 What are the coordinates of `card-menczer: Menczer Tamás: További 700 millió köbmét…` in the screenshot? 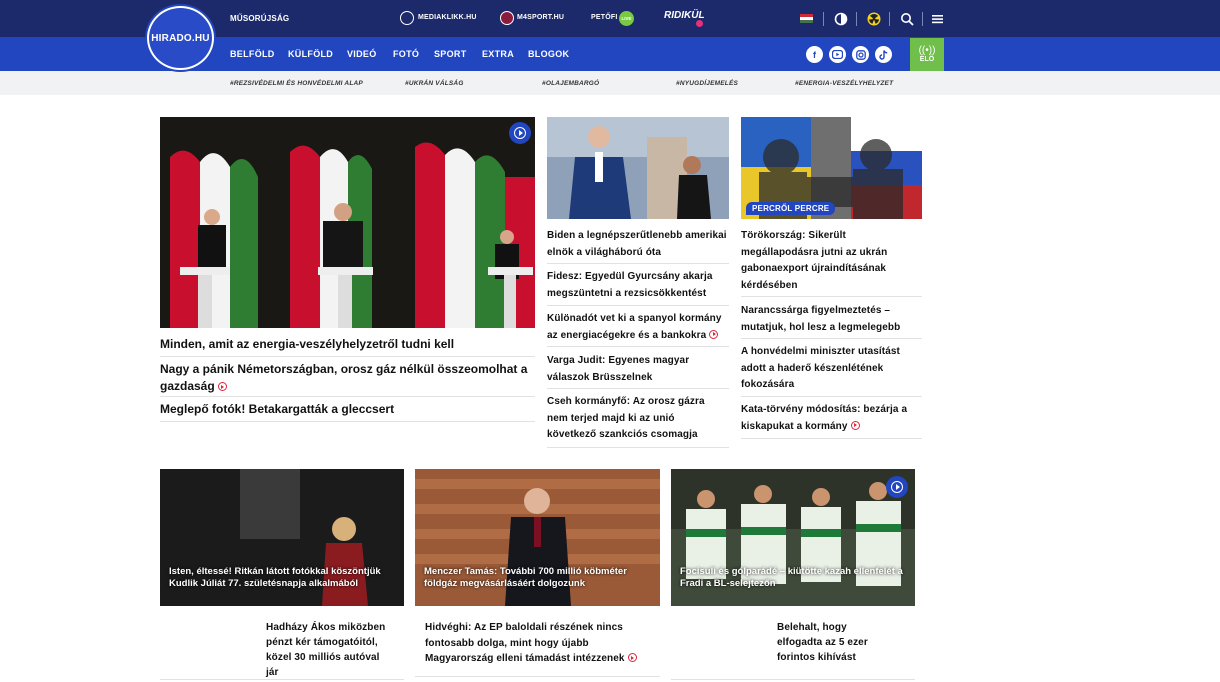 It's located at (537, 537).